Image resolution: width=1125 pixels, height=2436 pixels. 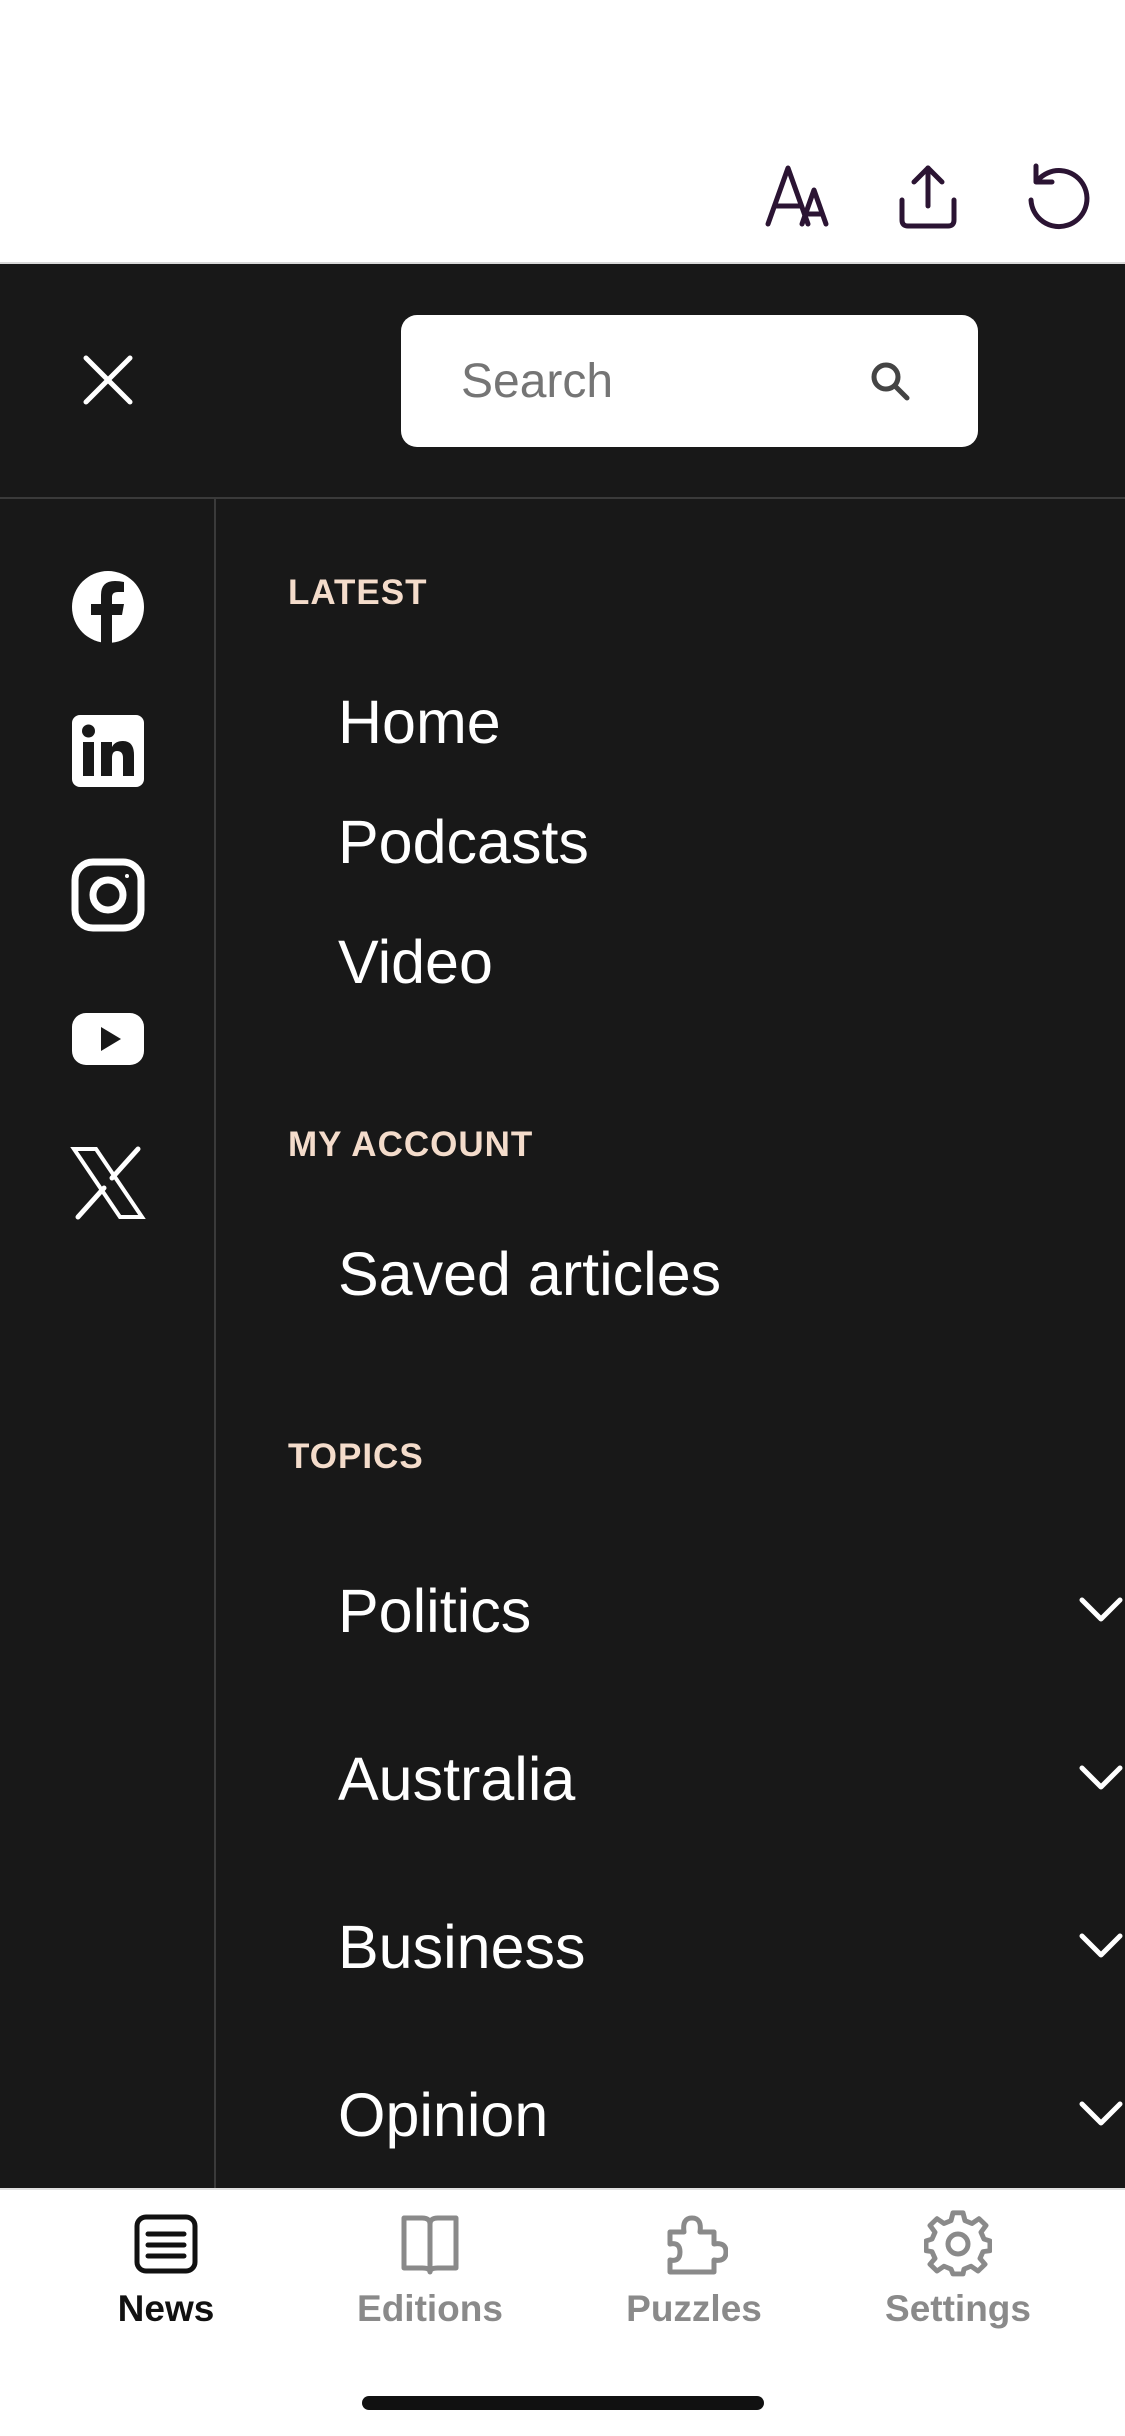 What do you see at coordinates (462, 1947) in the screenshot?
I see `topic-label: Business` at bounding box center [462, 1947].